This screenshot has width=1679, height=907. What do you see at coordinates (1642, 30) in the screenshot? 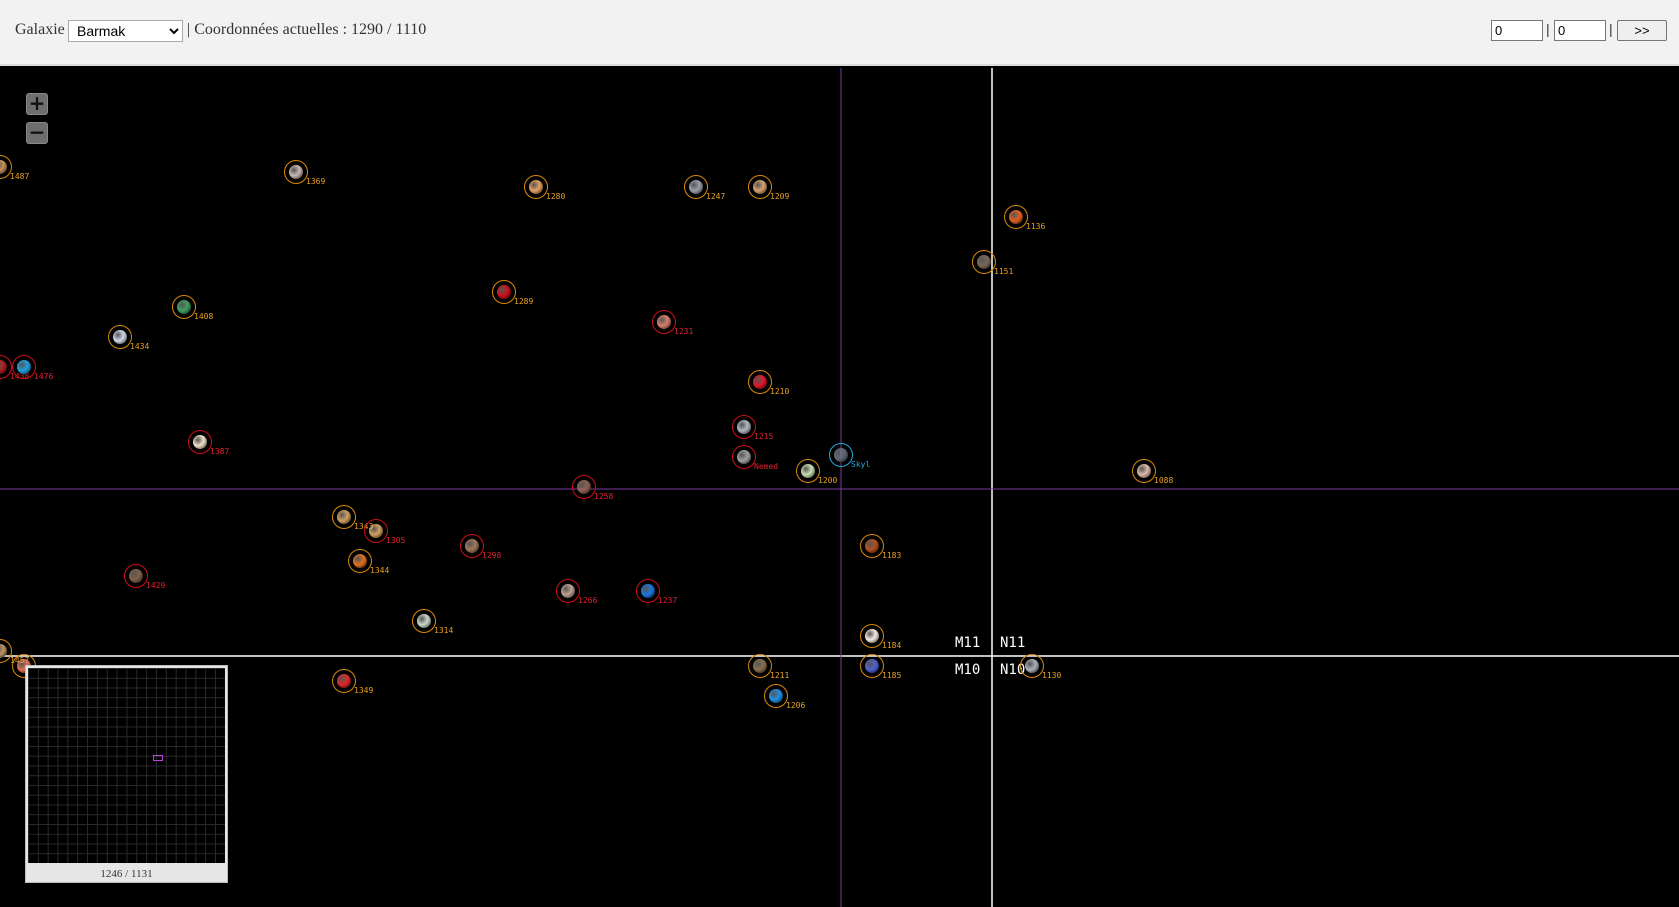
I see `go-button: >>` at bounding box center [1642, 30].